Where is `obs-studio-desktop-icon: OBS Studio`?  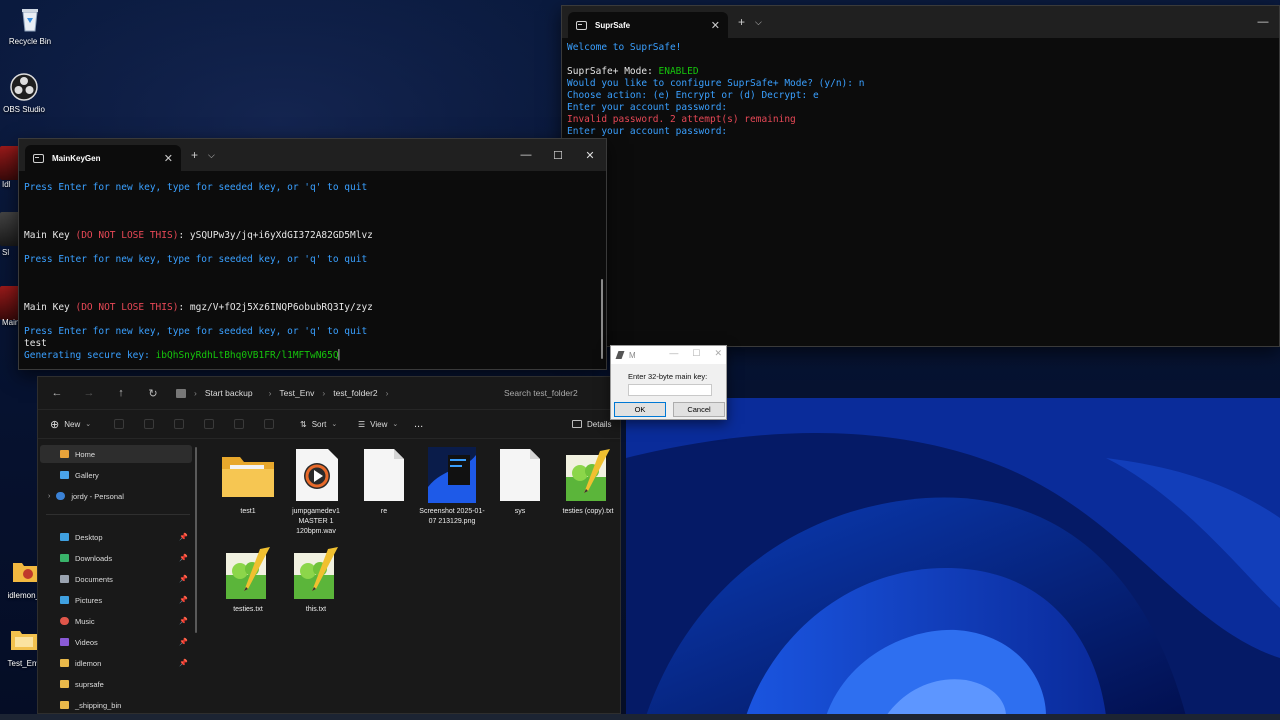 obs-studio-desktop-icon: OBS Studio is located at coordinates (27, 93).